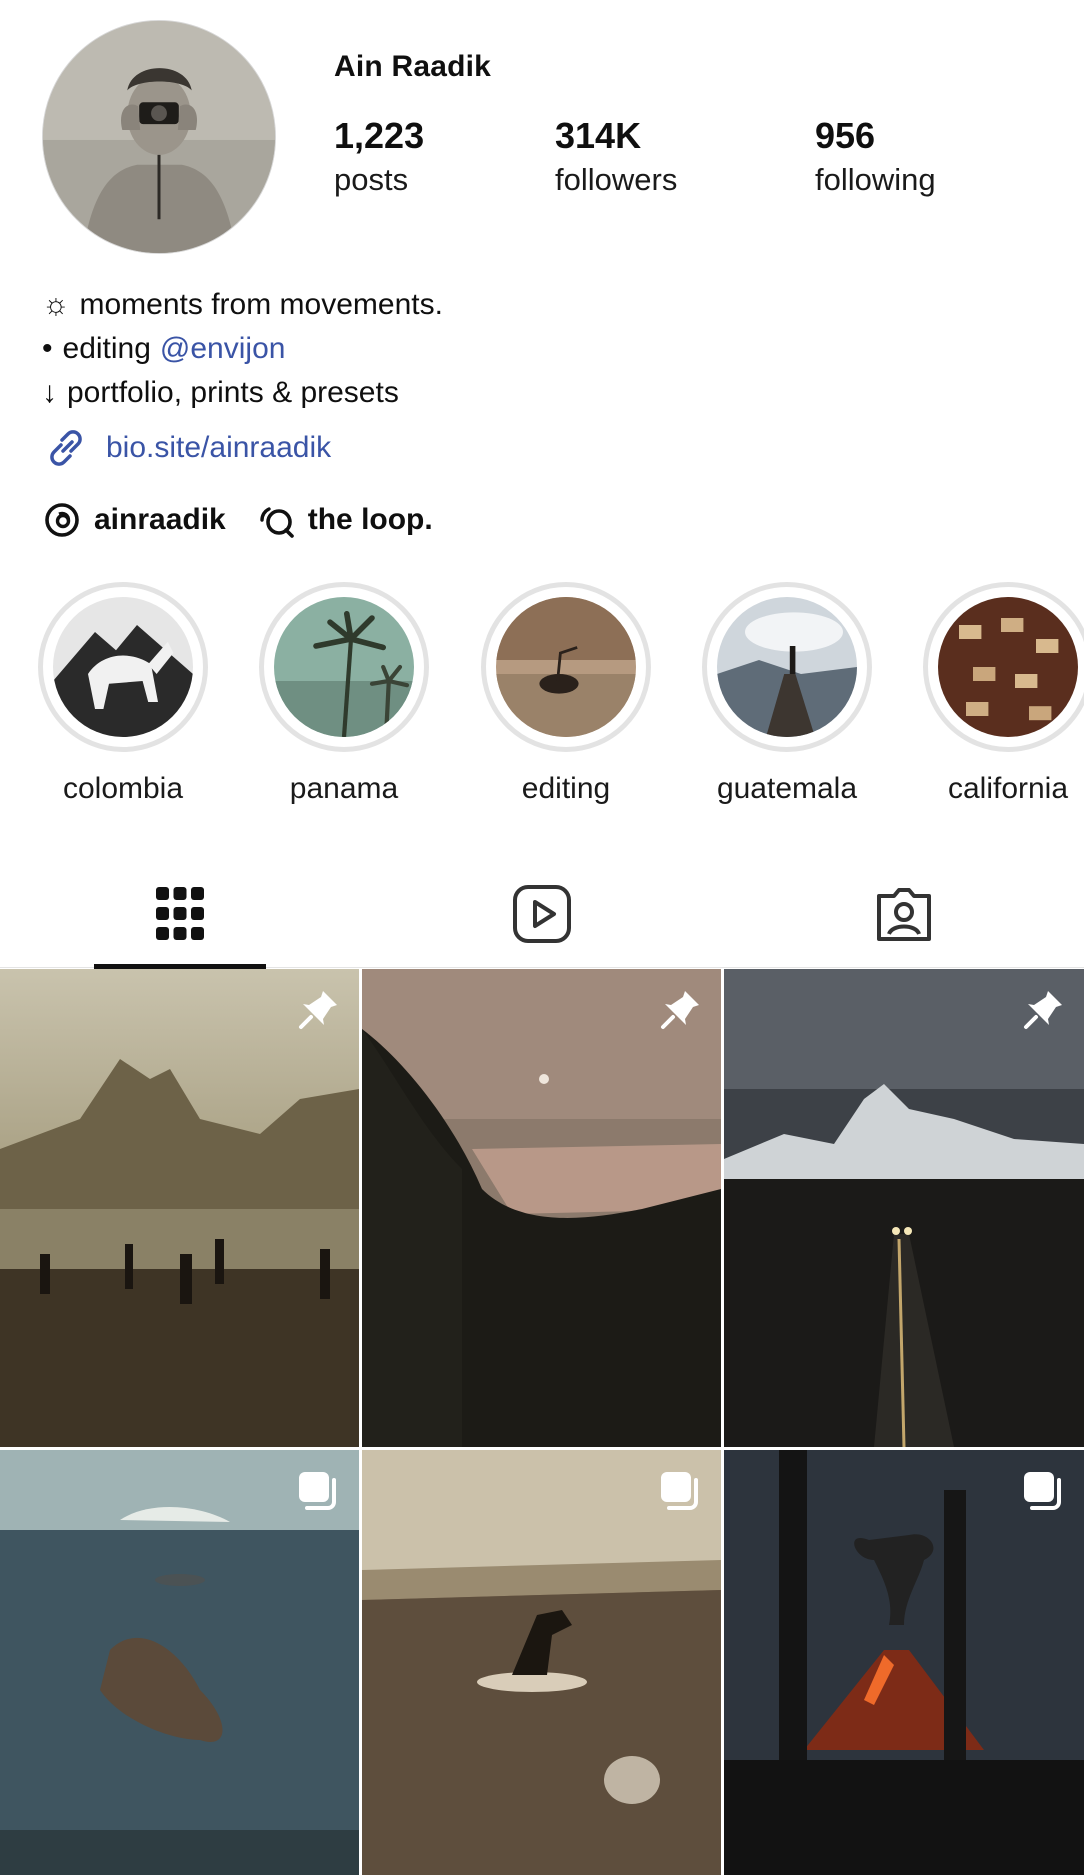 The height and width of the screenshot is (1875, 1084). What do you see at coordinates (344, 788) in the screenshot?
I see `highlight-label: panama` at bounding box center [344, 788].